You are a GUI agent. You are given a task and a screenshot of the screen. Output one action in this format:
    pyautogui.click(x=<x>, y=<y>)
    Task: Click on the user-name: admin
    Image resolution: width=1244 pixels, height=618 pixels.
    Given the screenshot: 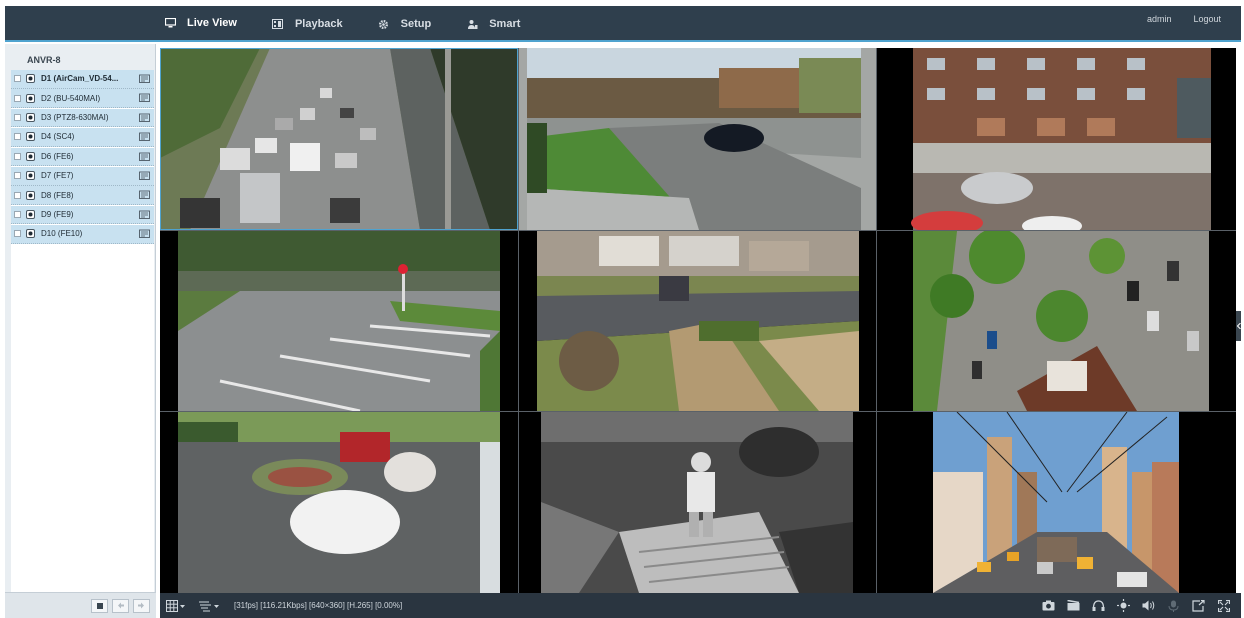 What is the action you would take?
    pyautogui.click(x=1159, y=19)
    